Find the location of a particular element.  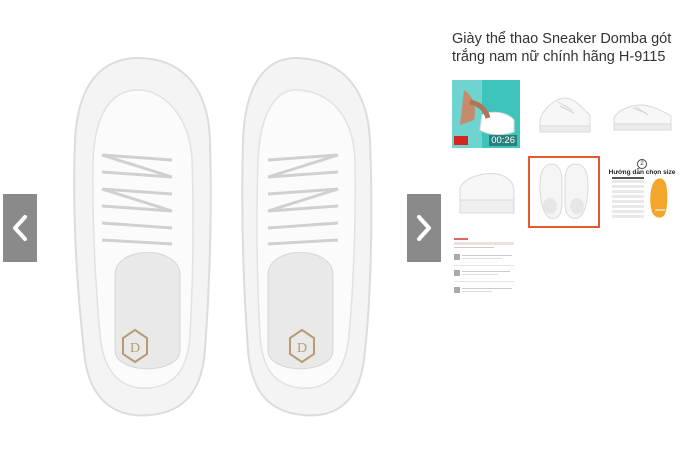

thumbnail-video: 00:26 is located at coordinates (486, 114).